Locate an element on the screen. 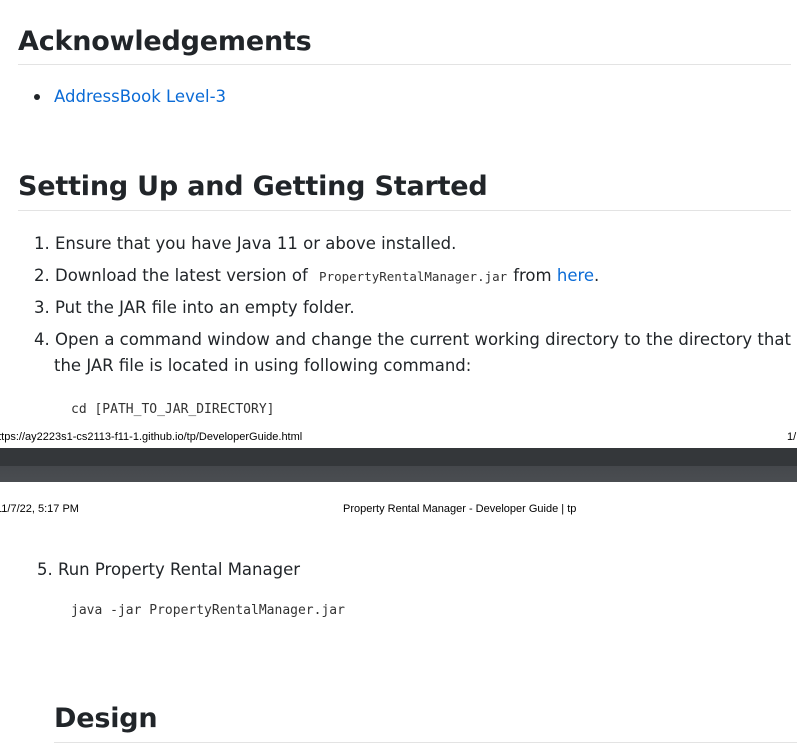 The image size is (797, 750). setup-heading: Setting Up and Getting Started is located at coordinates (253, 186).